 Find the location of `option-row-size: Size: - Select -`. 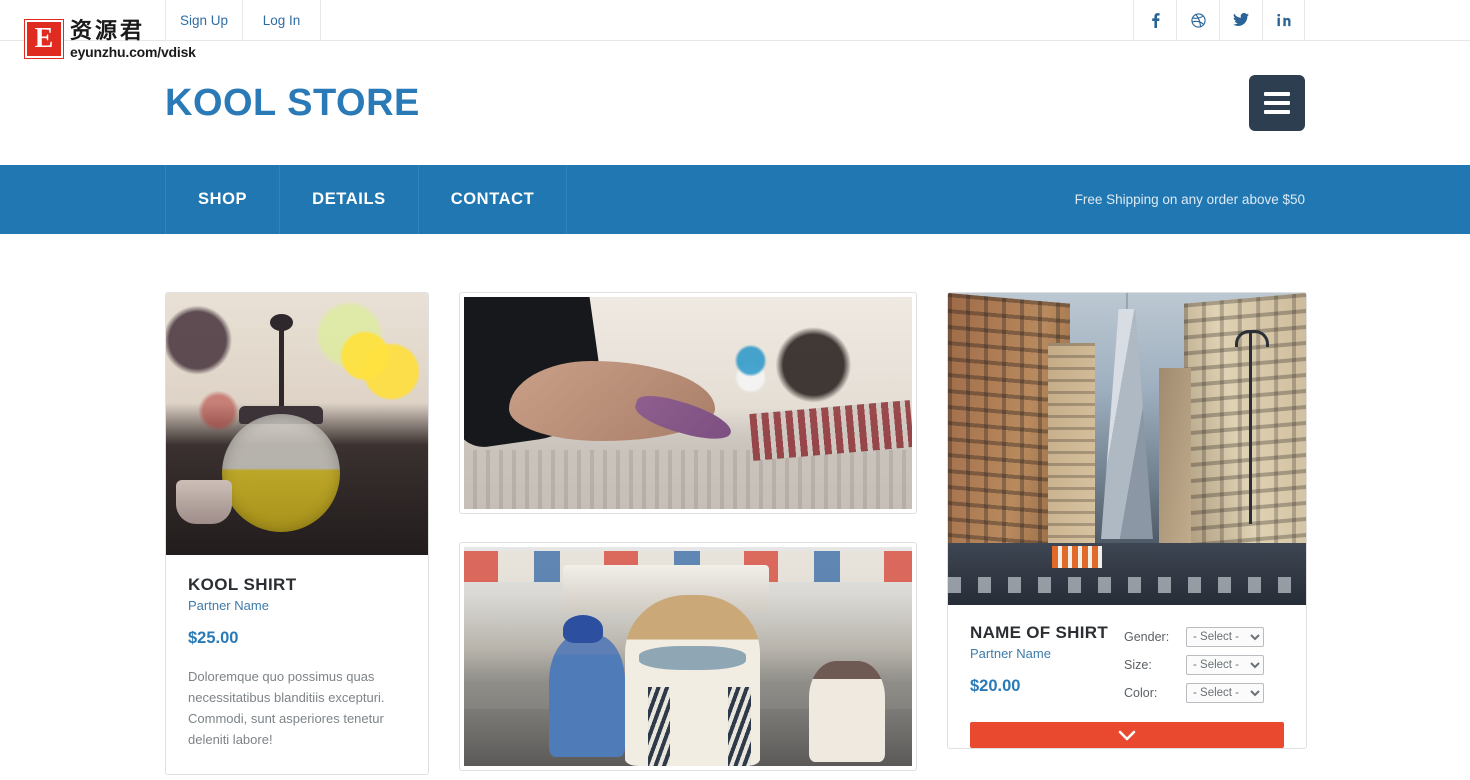

option-row-size: Size: - Select - is located at coordinates (1204, 665).